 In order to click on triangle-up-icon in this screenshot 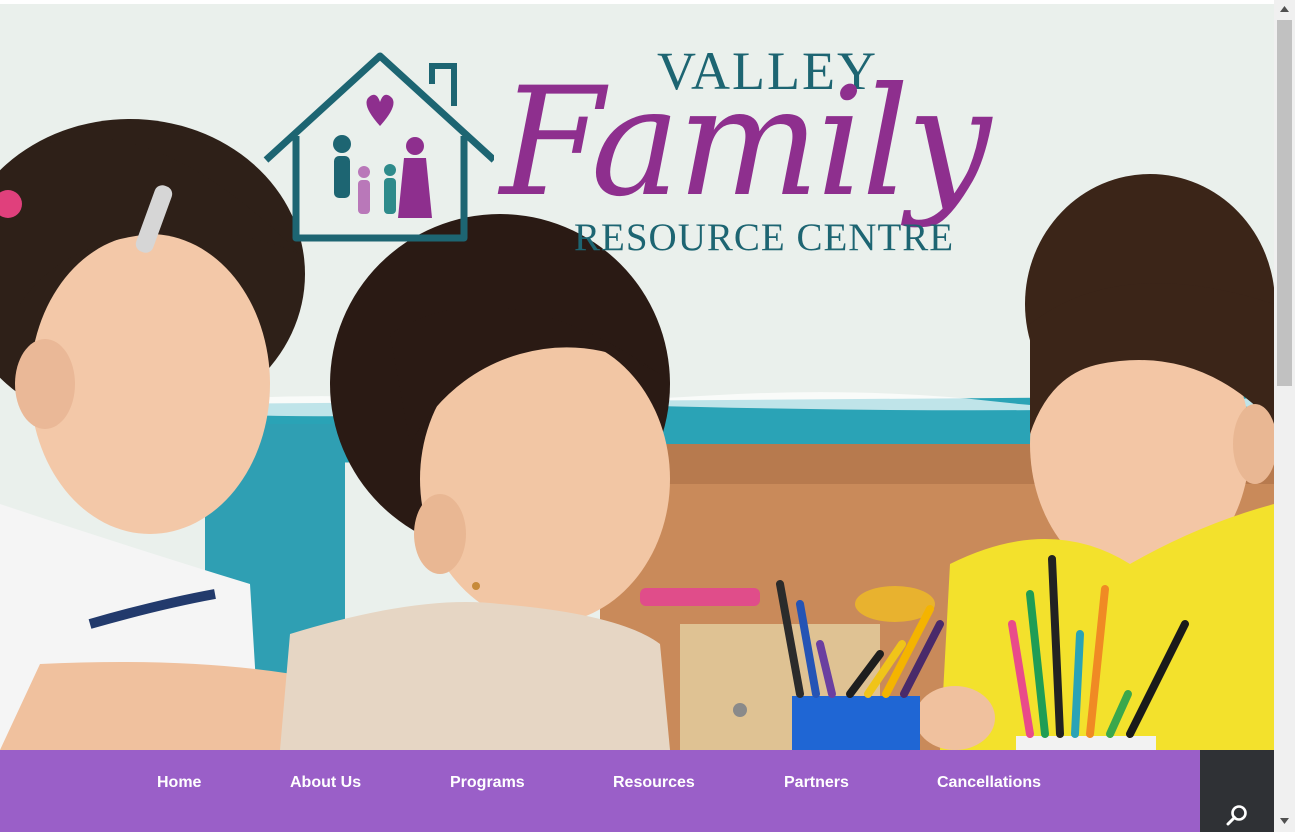, I will do `click(1284, 9)`.